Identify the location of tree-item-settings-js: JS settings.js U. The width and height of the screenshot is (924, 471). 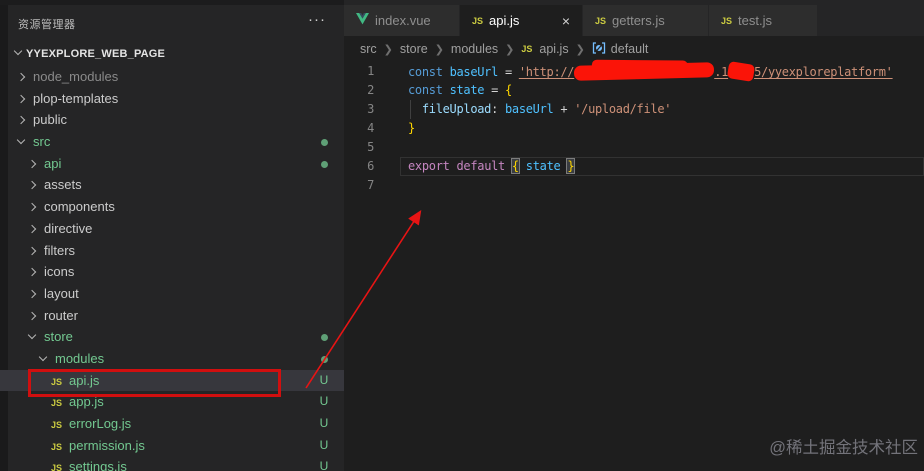
(172, 463).